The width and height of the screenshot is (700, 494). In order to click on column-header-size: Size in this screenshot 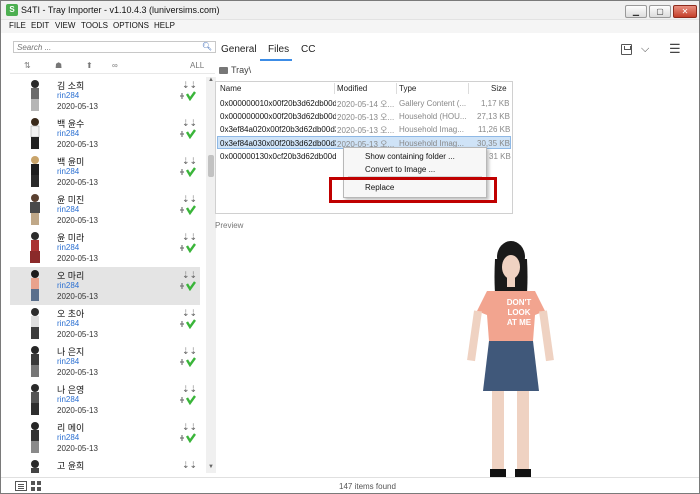, I will do `click(499, 88)`.